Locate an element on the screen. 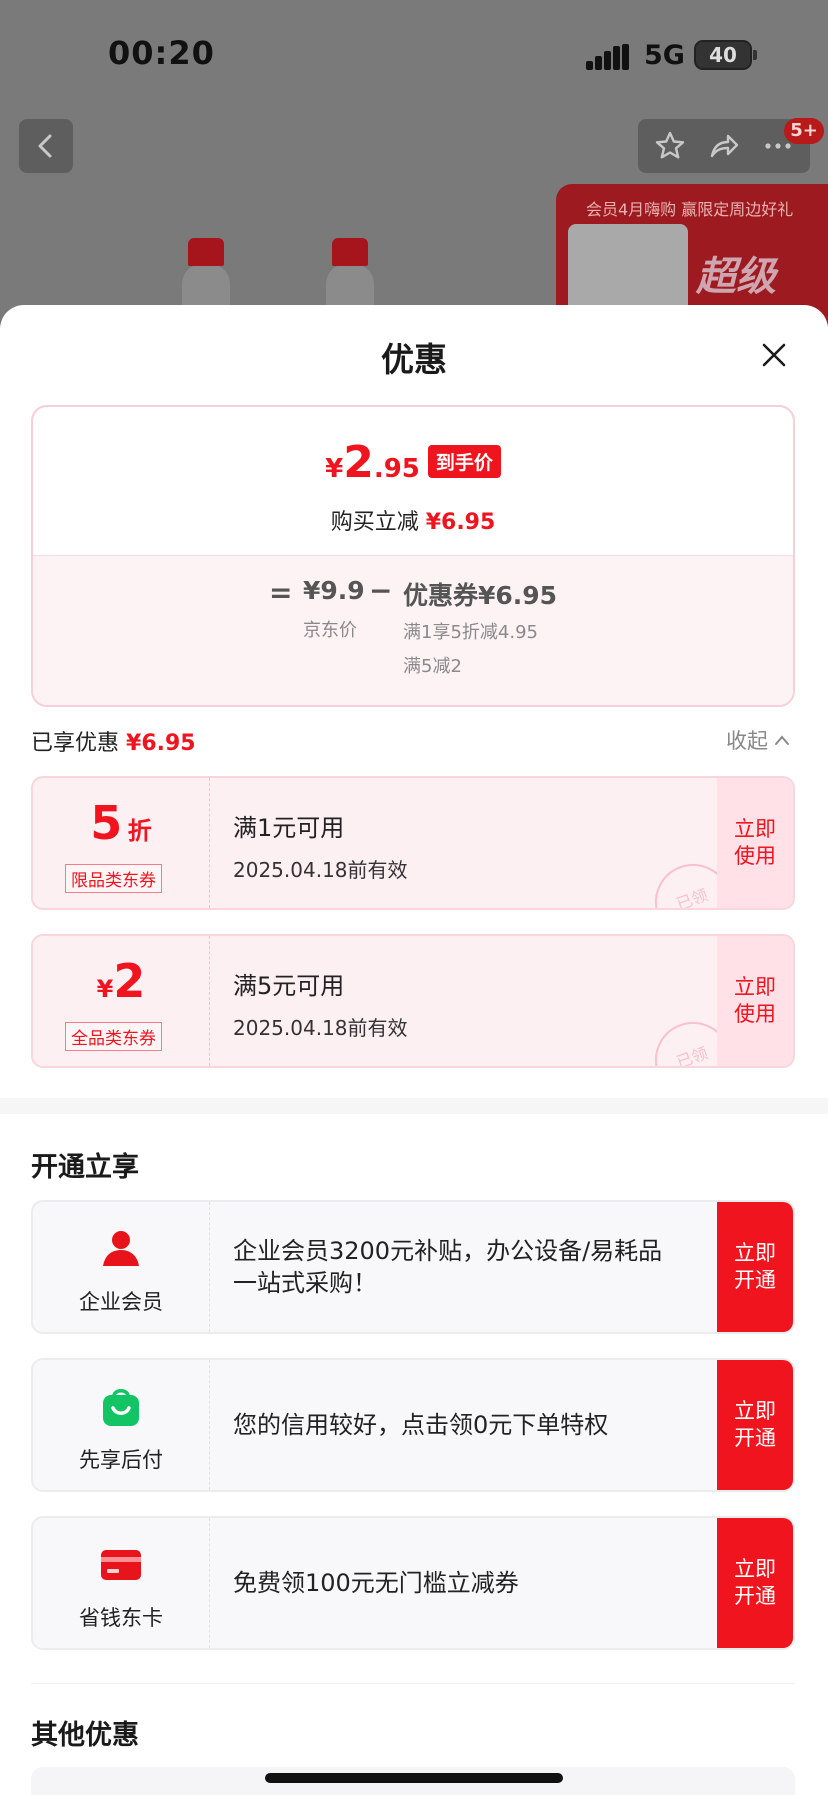 This screenshot has width=828, height=1795. status-bar: 00:20 5G 40 is located at coordinates (414, 55).